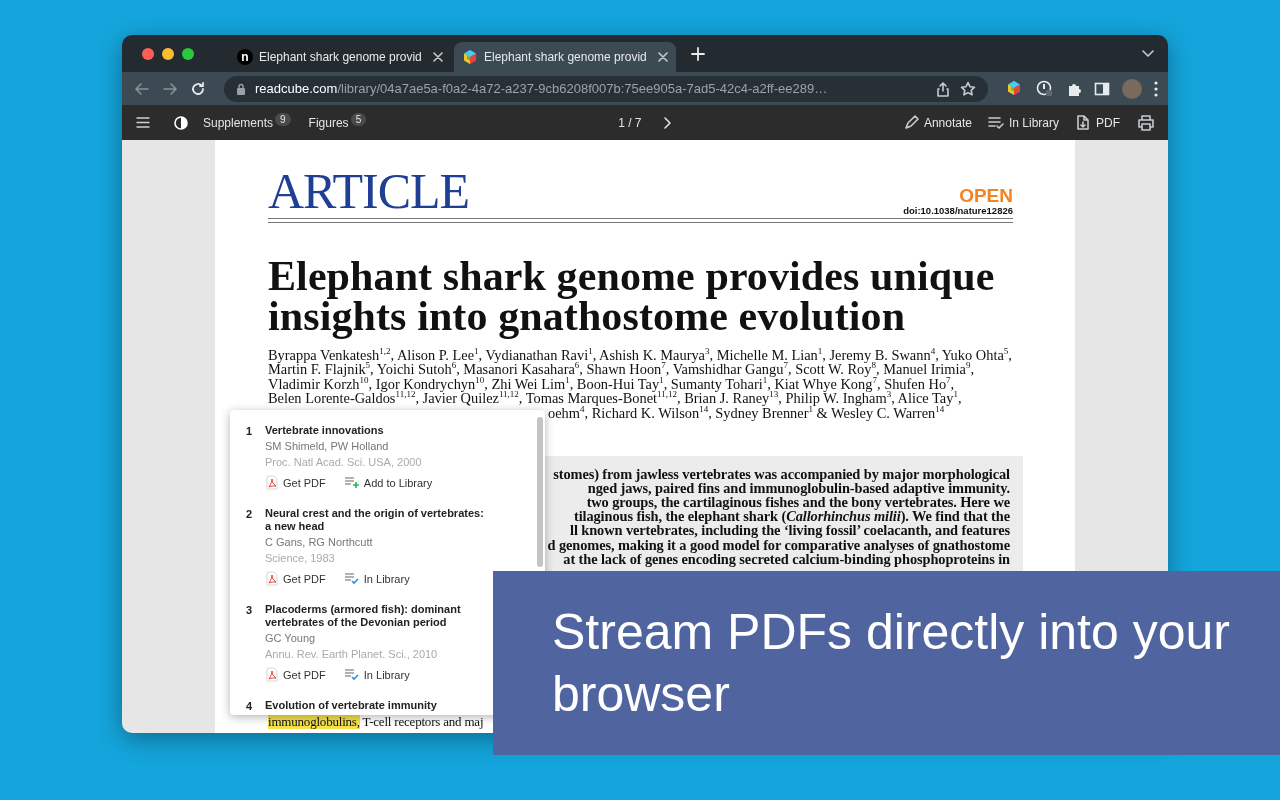  I want to click on article-type: ARTICLE, so click(369, 191).